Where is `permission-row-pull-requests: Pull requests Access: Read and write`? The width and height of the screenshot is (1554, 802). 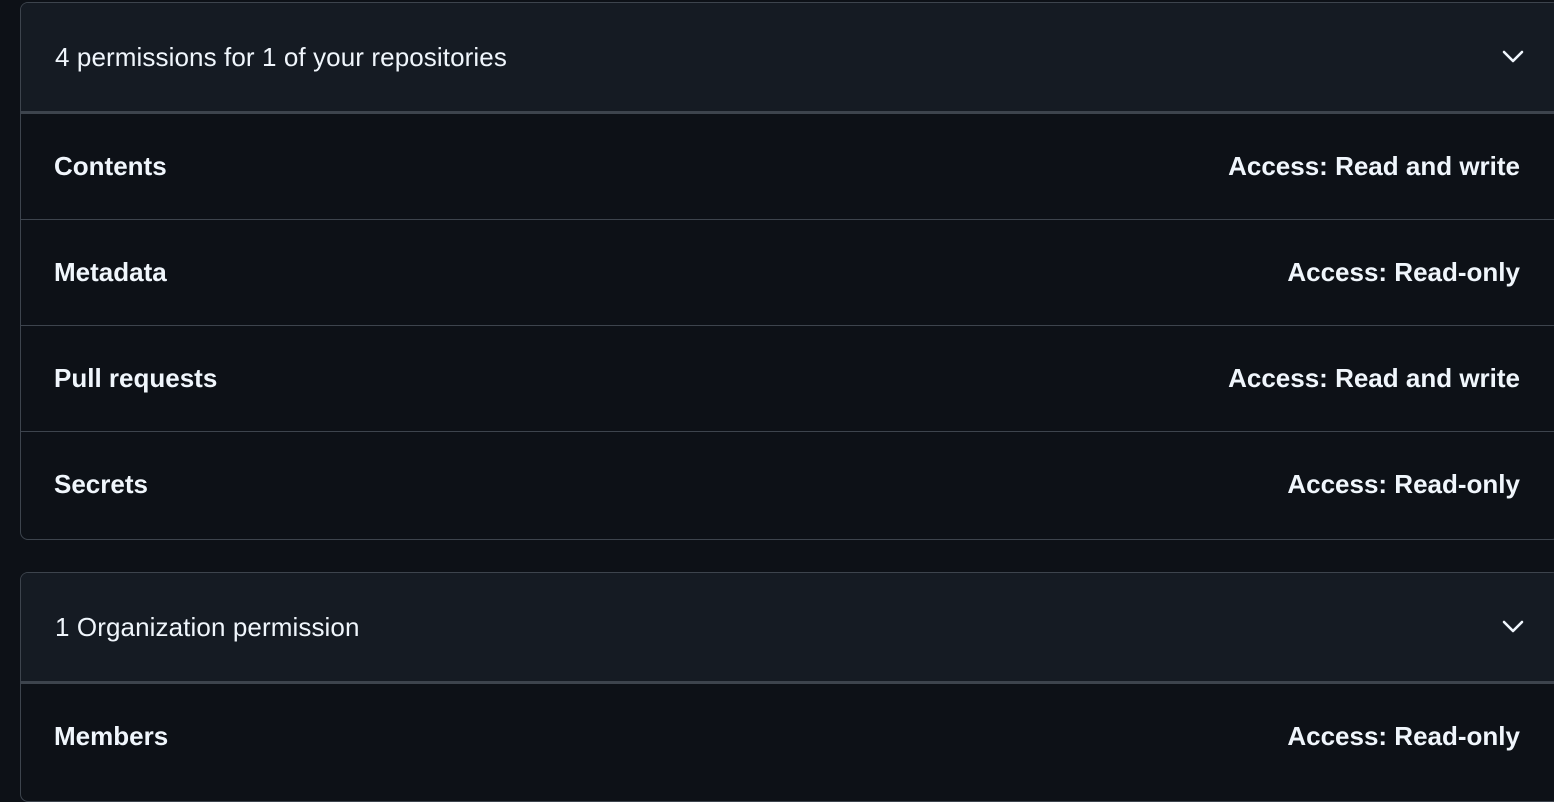 permission-row-pull-requests: Pull requests Access: Read and write is located at coordinates (787, 378).